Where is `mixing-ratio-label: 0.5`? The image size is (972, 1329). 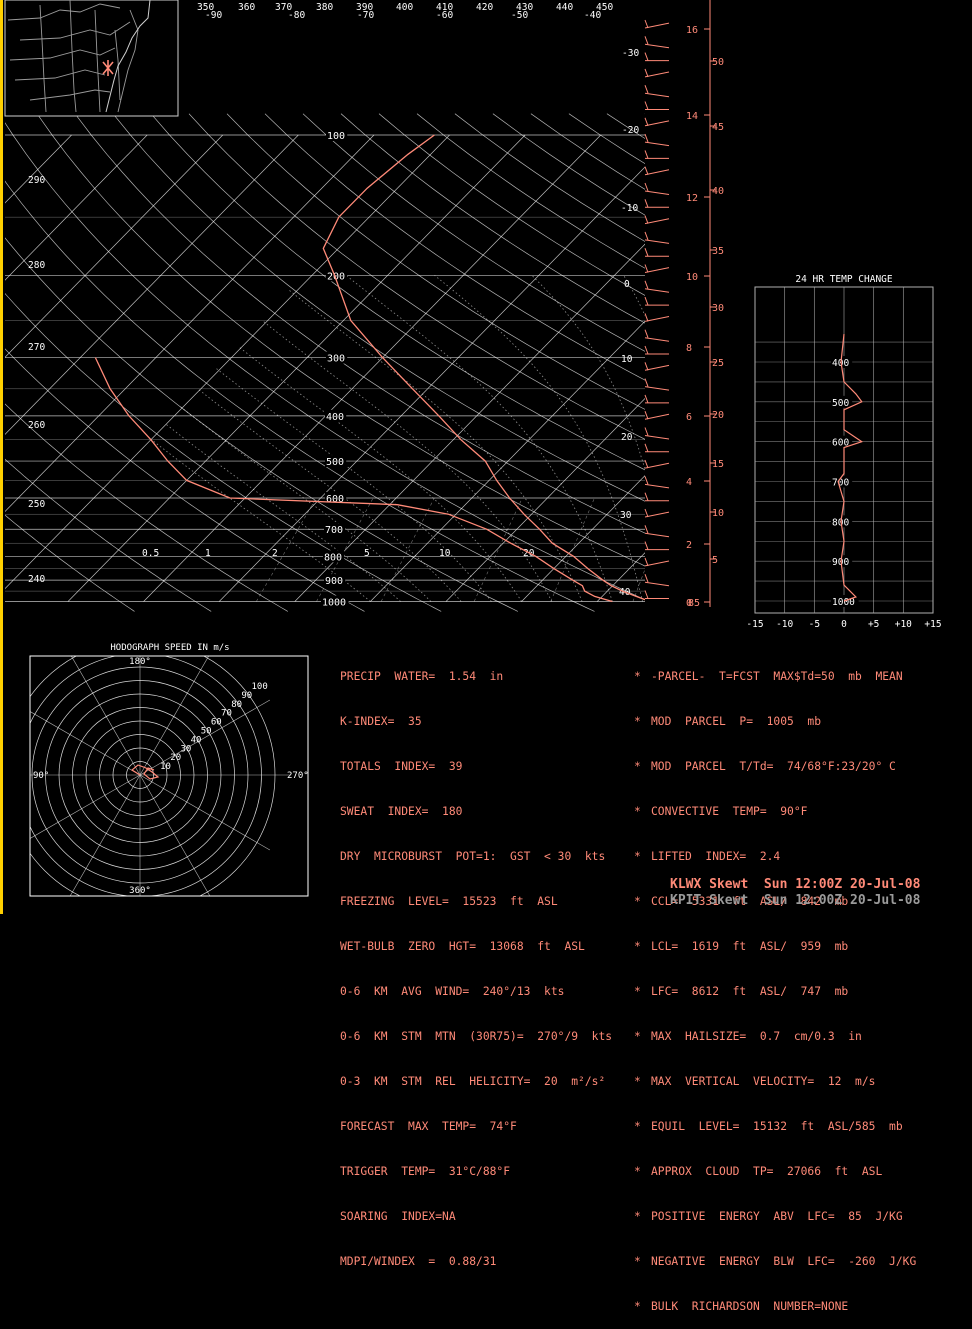
mixing-ratio-label: 0.5 is located at coordinates (150, 553).